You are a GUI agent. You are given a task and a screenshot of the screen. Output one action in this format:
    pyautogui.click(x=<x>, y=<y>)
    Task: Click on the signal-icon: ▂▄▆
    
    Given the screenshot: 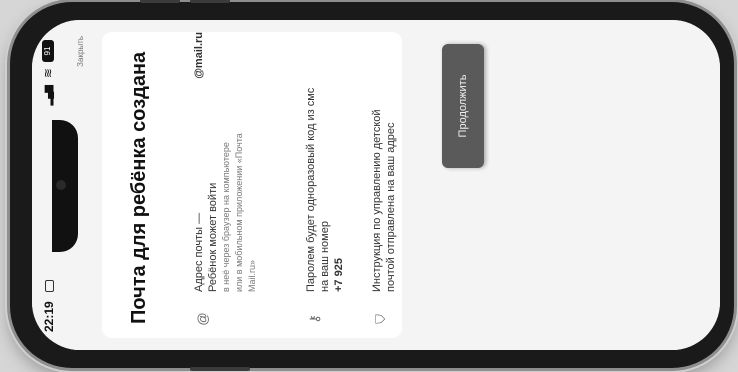 What is the action you would take?
    pyautogui.click(x=48, y=96)
    